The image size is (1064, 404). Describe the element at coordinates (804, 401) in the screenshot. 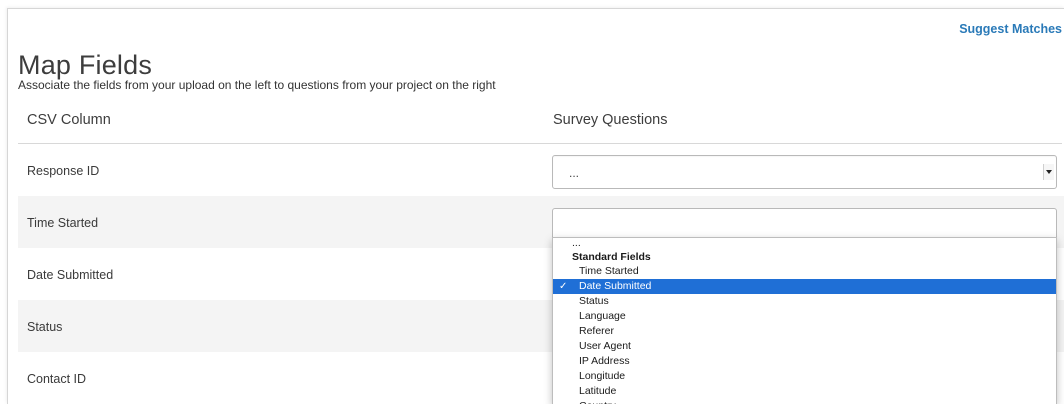

I see `dropdown-option: Country` at that location.